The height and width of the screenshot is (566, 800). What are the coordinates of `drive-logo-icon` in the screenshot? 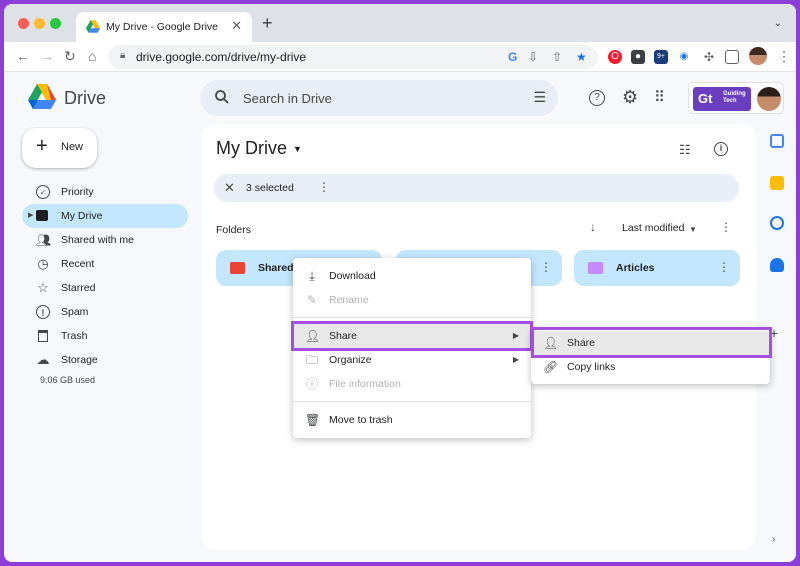 It's located at (42, 96).